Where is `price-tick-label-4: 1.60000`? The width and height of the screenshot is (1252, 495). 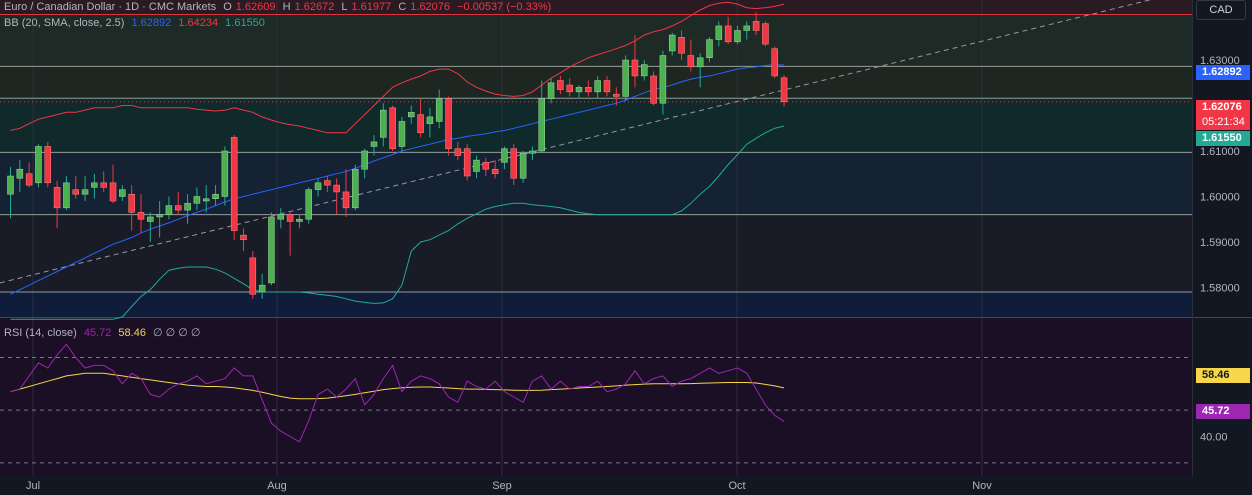 price-tick-label-4: 1.60000 is located at coordinates (1220, 197).